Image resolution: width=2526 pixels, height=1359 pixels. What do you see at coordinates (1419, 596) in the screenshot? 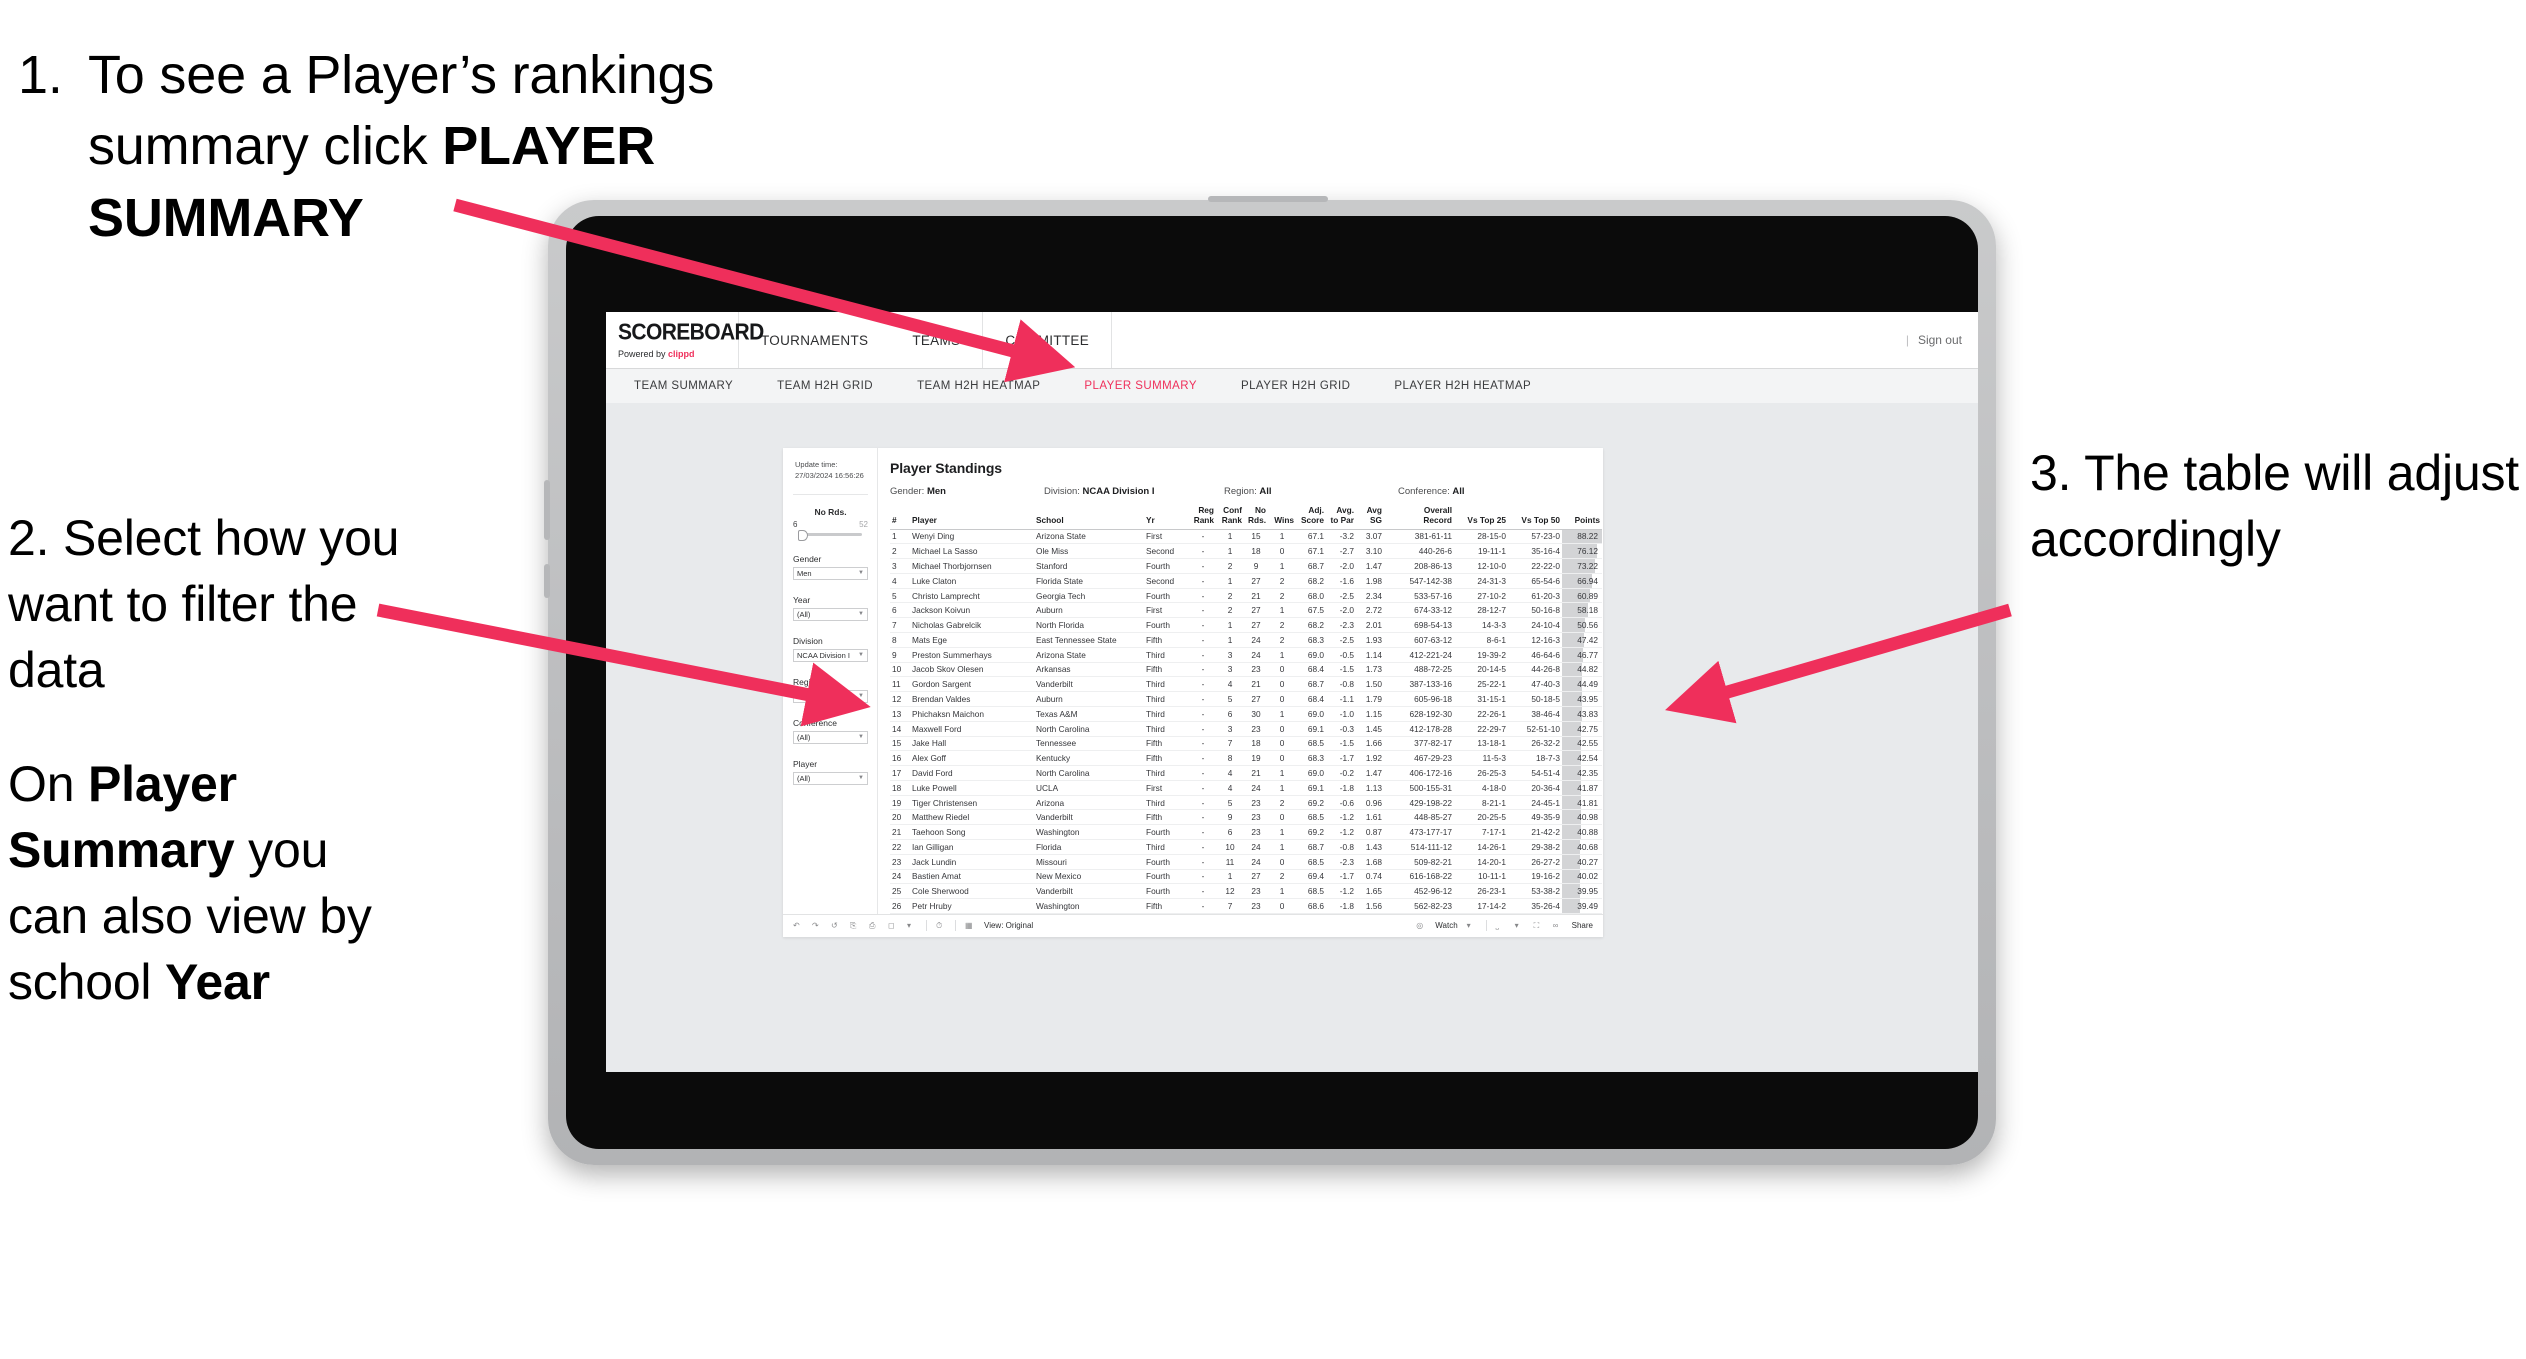
I see `cell-overall-record: 533-57-16` at bounding box center [1419, 596].